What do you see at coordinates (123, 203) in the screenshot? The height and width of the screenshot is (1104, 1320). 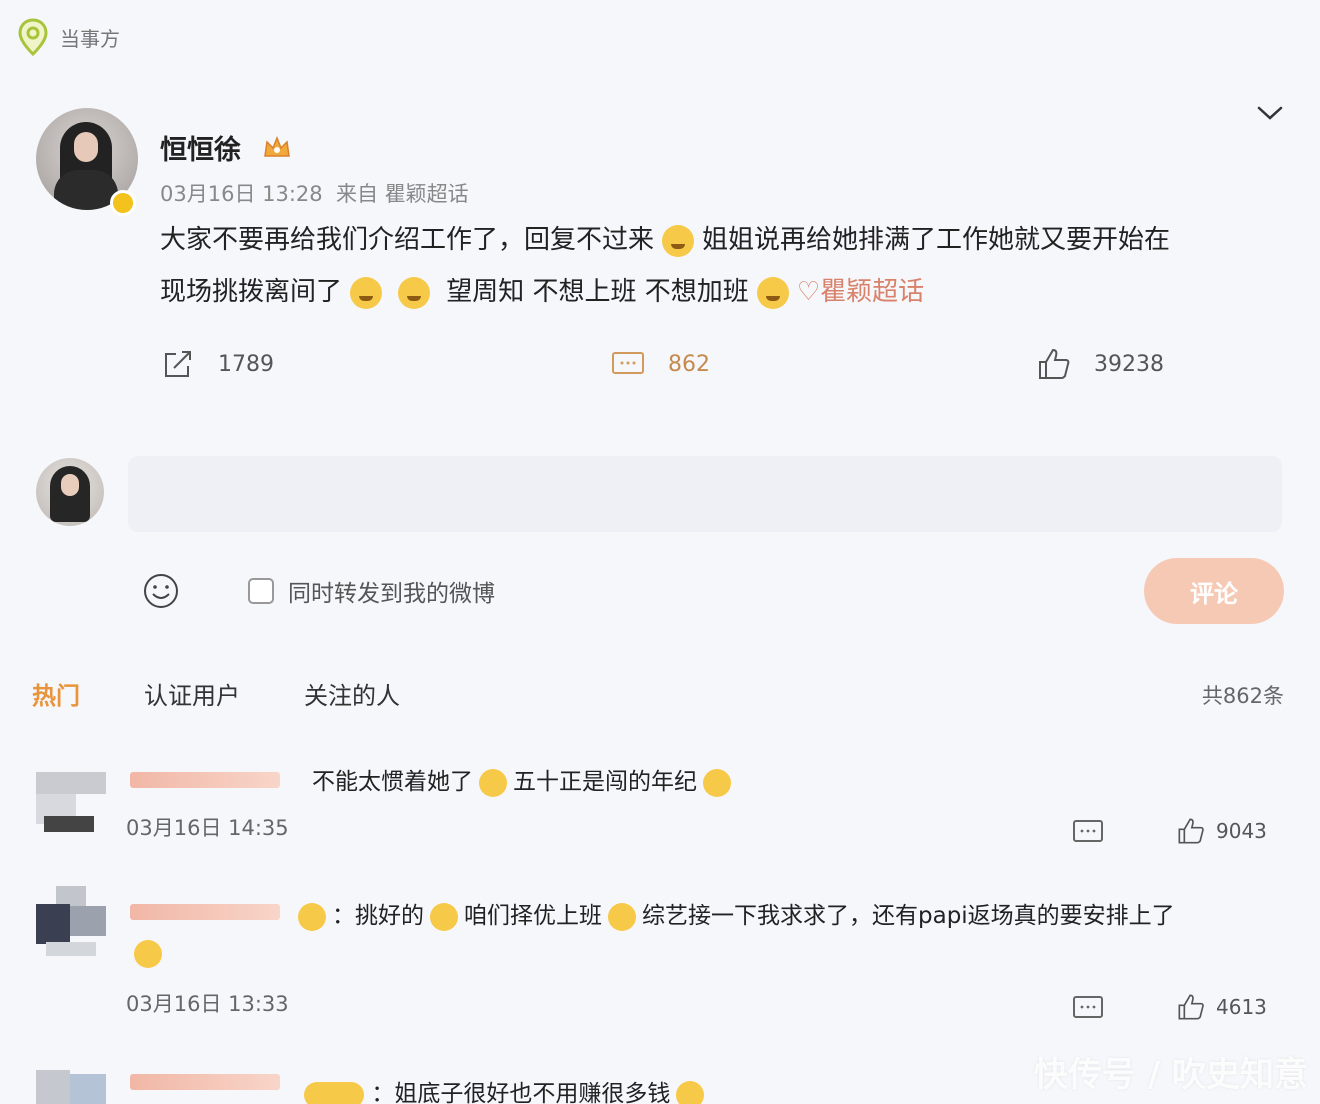 I see `verified-badge-icon` at bounding box center [123, 203].